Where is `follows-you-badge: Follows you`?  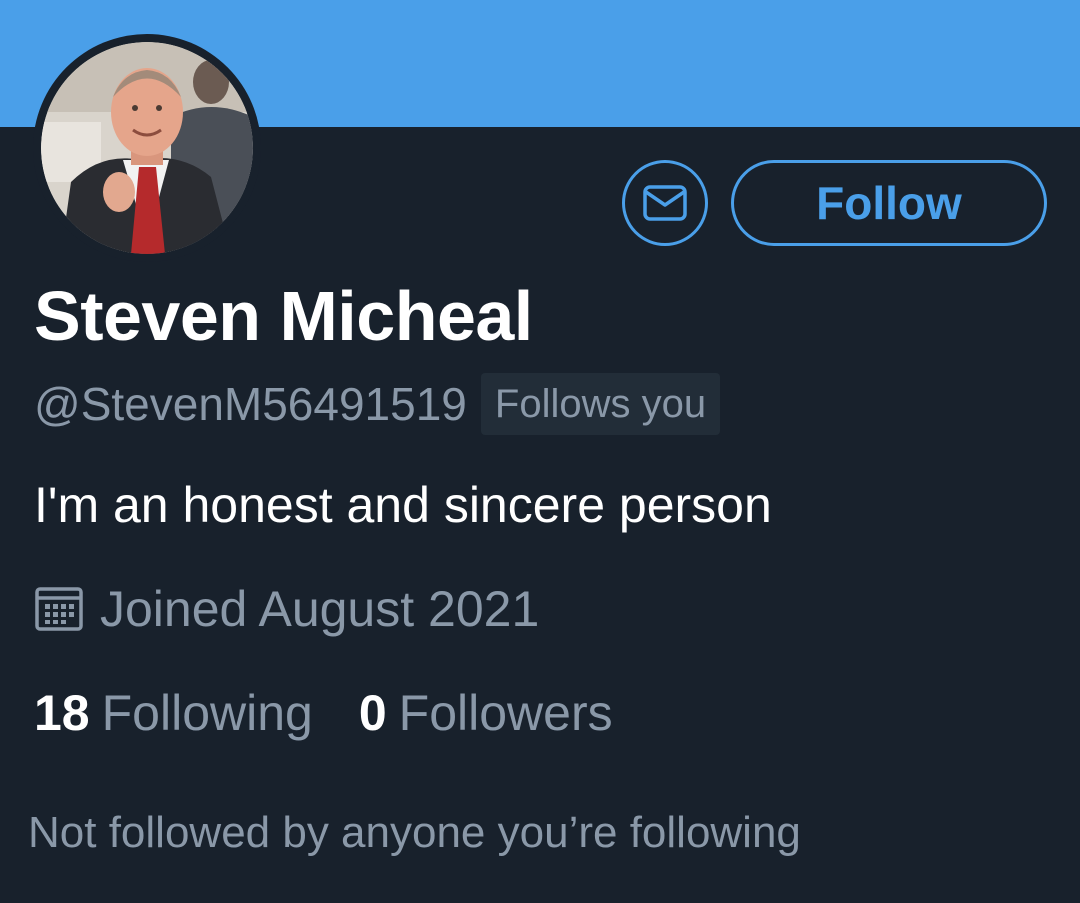
follows-you-badge: Follows you is located at coordinates (600, 404).